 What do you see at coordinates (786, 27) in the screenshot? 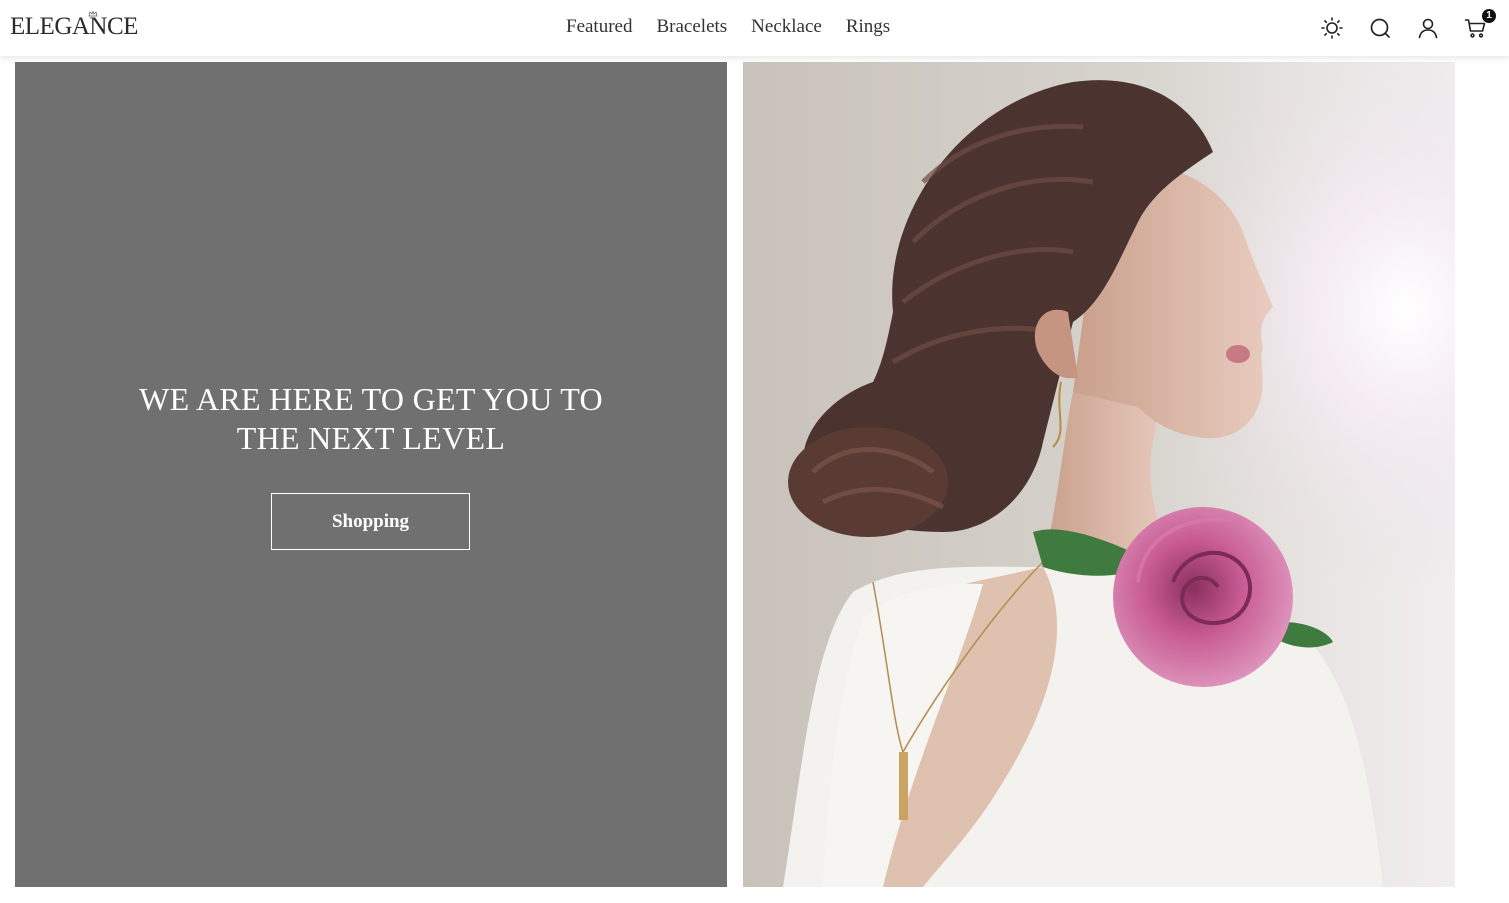
I see `nav-item-necklace: Necklace` at bounding box center [786, 27].